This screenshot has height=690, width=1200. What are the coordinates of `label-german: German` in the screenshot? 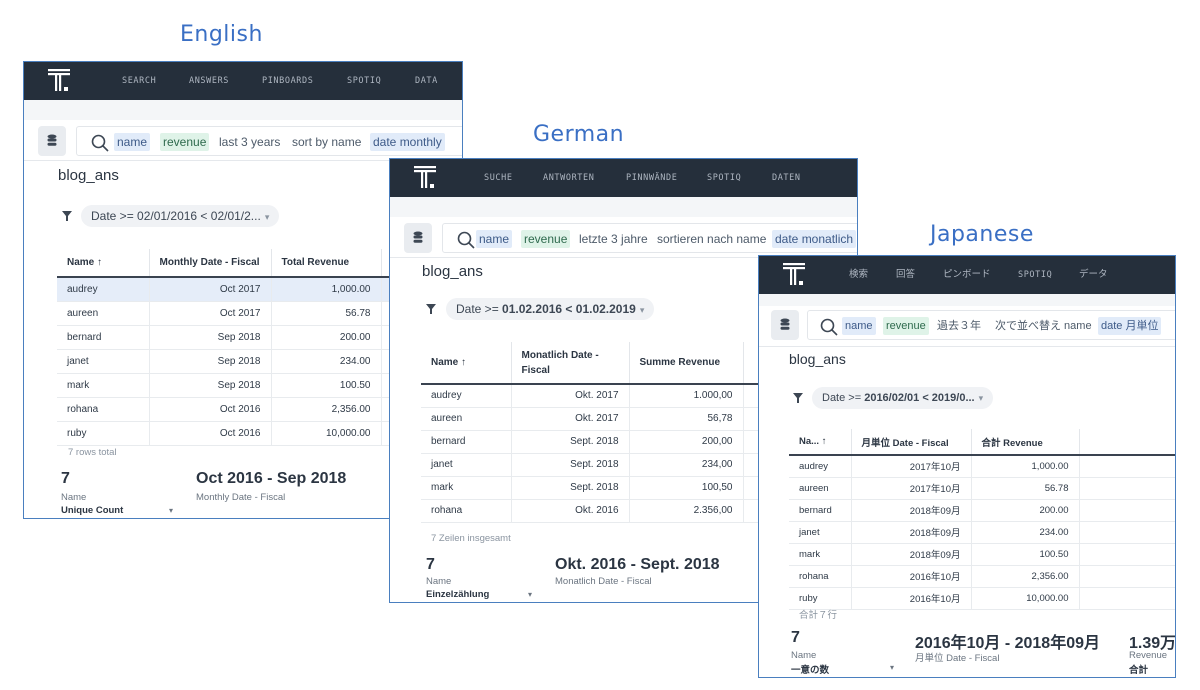 It's located at (579, 134).